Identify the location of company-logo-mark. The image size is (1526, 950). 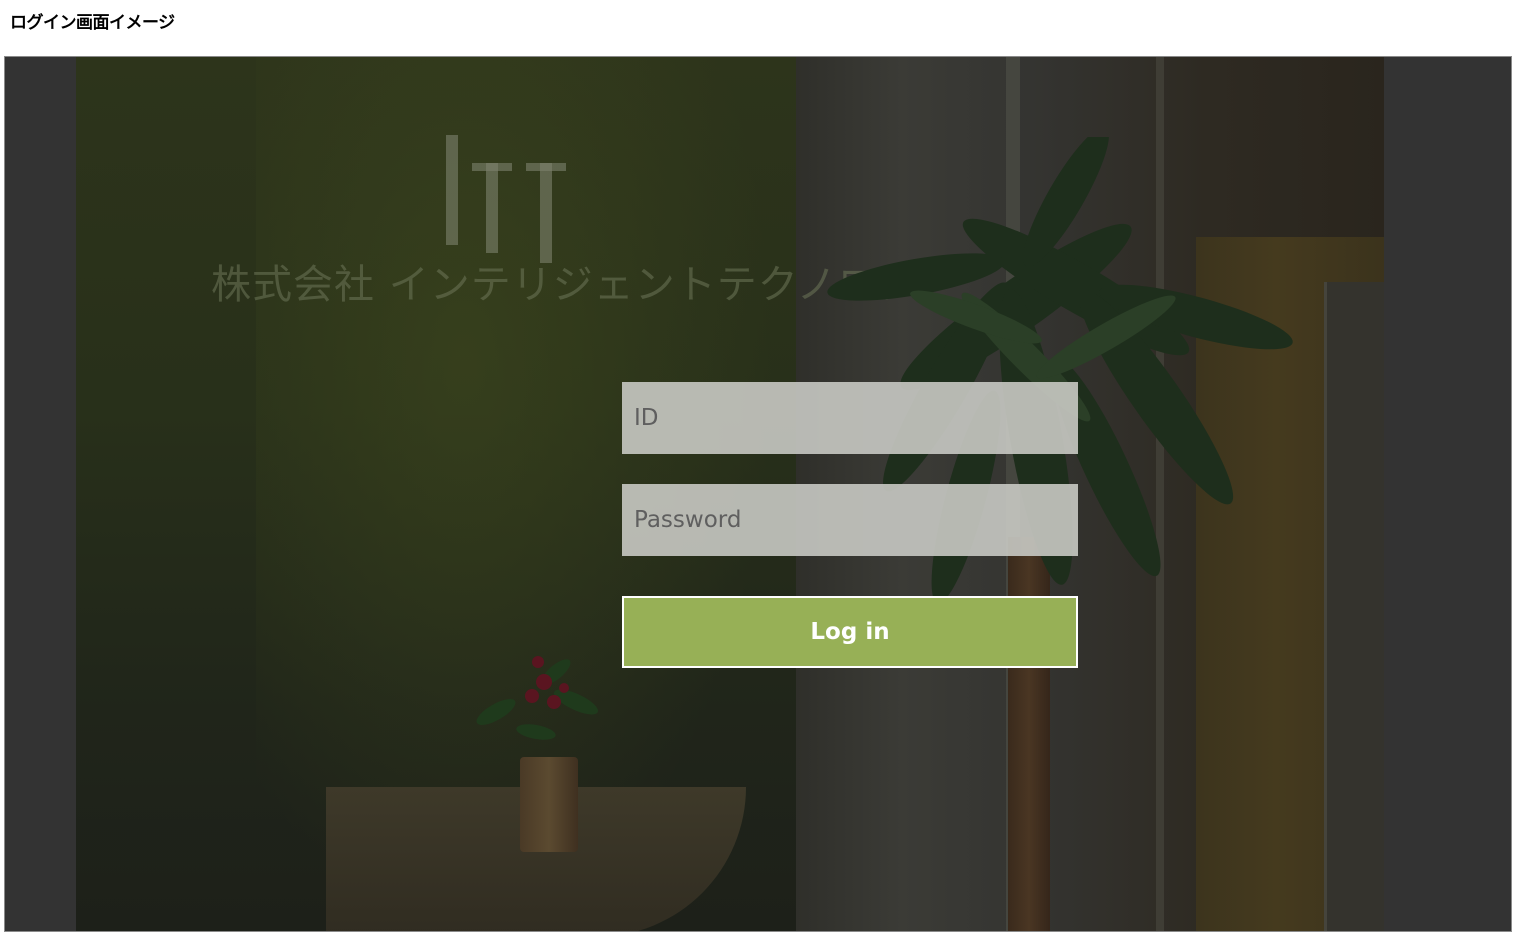
(506, 199).